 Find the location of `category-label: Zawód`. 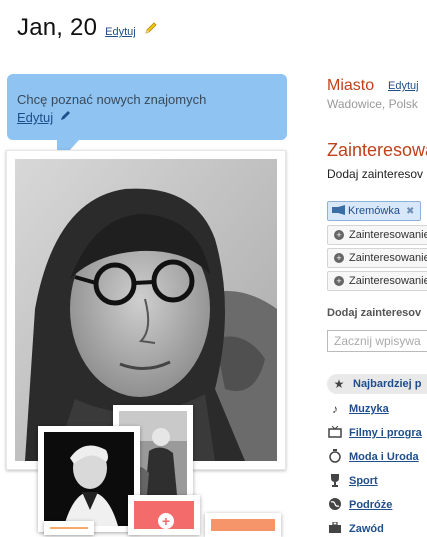

category-label: Zawód is located at coordinates (366, 528).